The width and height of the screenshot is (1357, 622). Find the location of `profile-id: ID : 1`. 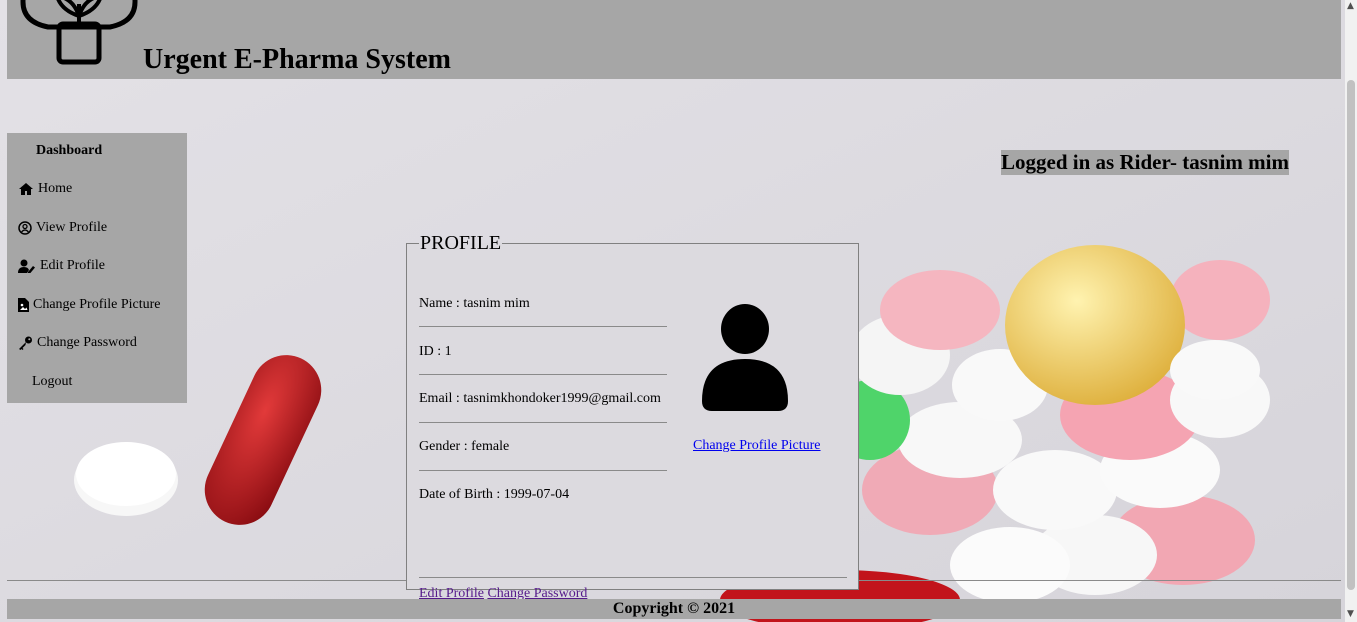

profile-id: ID : 1 is located at coordinates (435, 351).